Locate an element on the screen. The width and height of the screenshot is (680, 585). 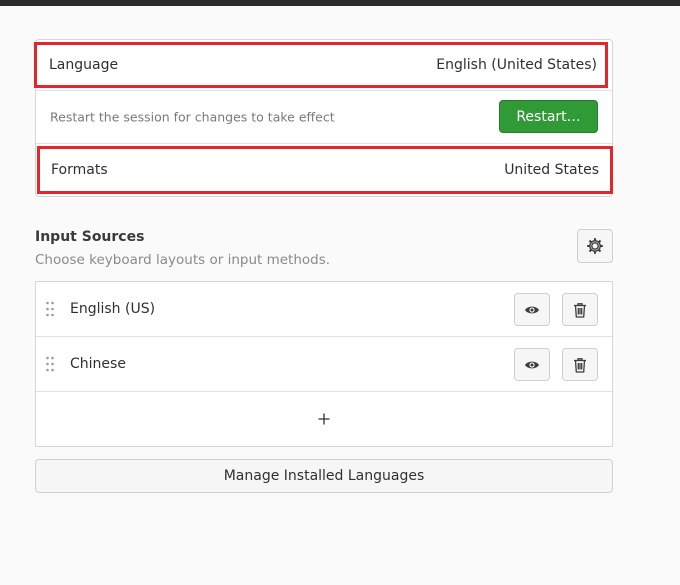
input-source-row: Chinese is located at coordinates (324, 364).